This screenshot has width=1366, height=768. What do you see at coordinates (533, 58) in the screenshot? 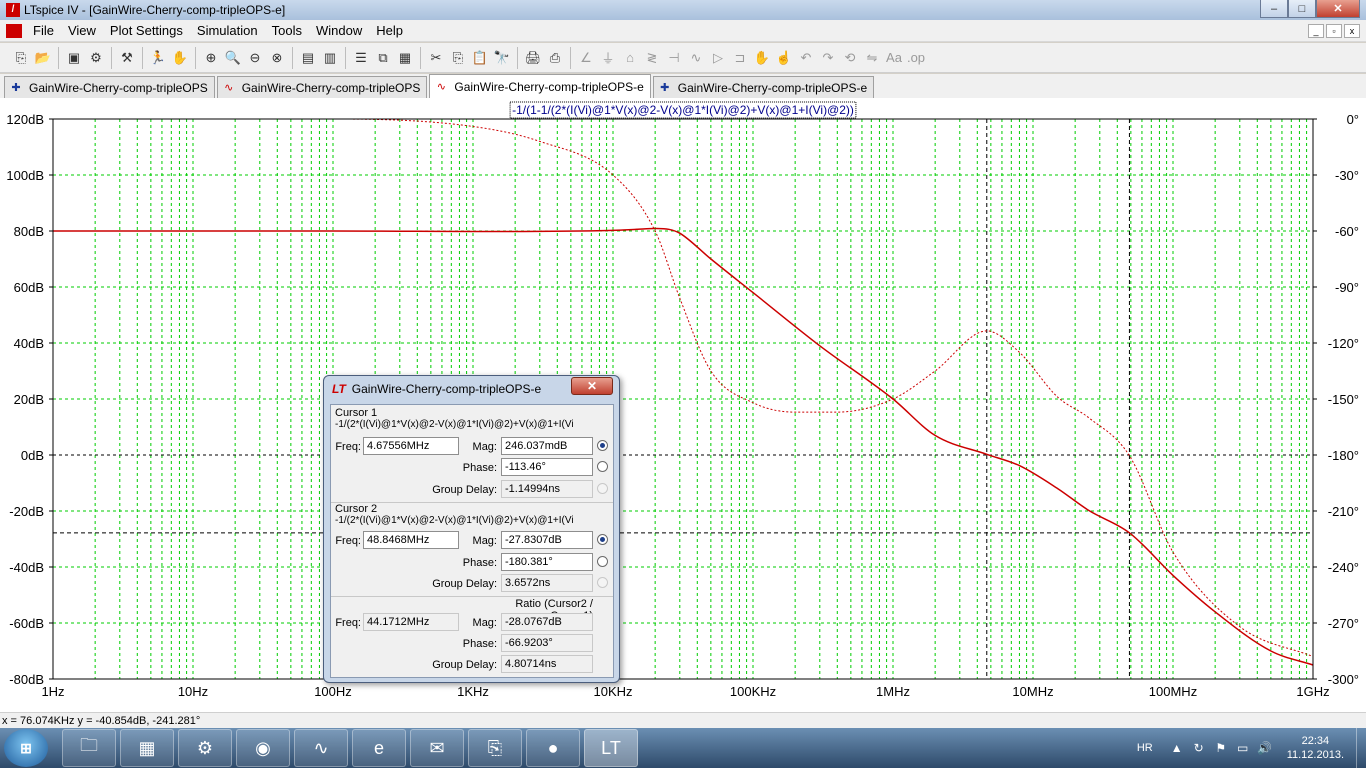
I see `print-preview-icon: 🖨` at bounding box center [533, 58].